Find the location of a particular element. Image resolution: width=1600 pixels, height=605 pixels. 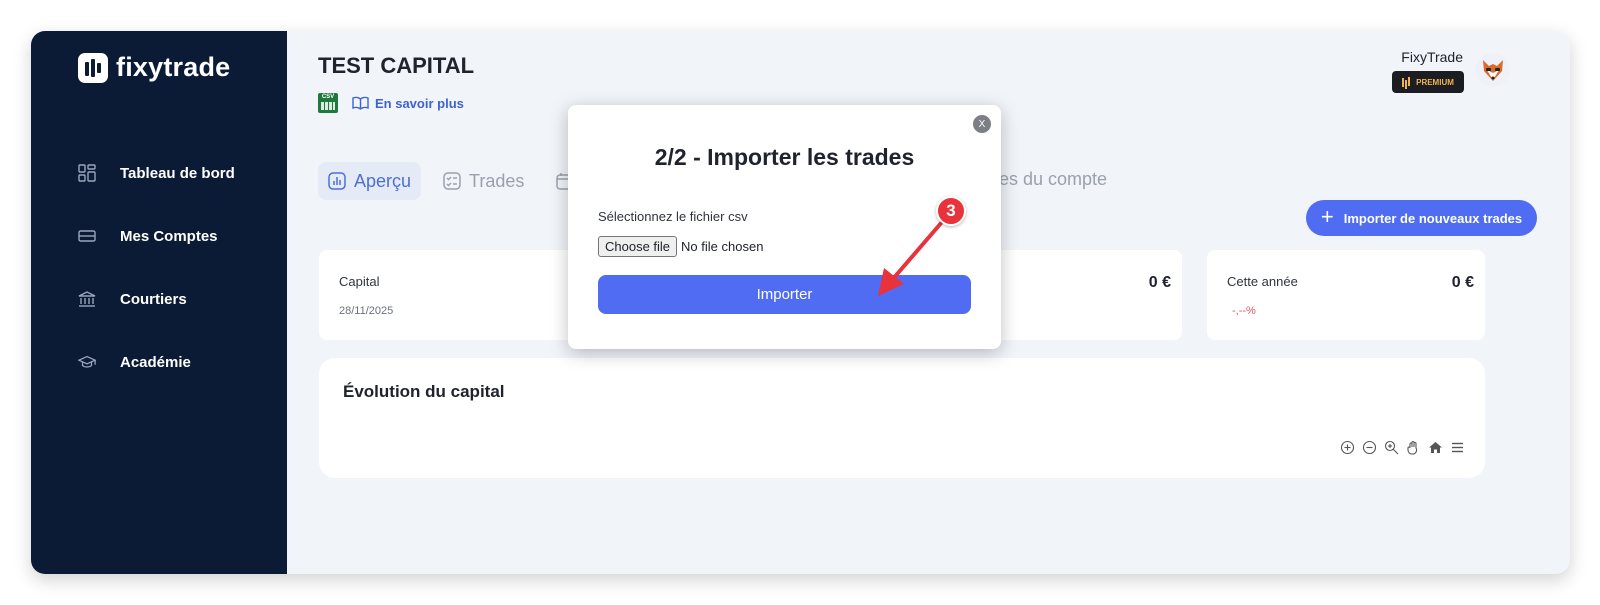

chart-toolbar is located at coordinates (1402, 447).